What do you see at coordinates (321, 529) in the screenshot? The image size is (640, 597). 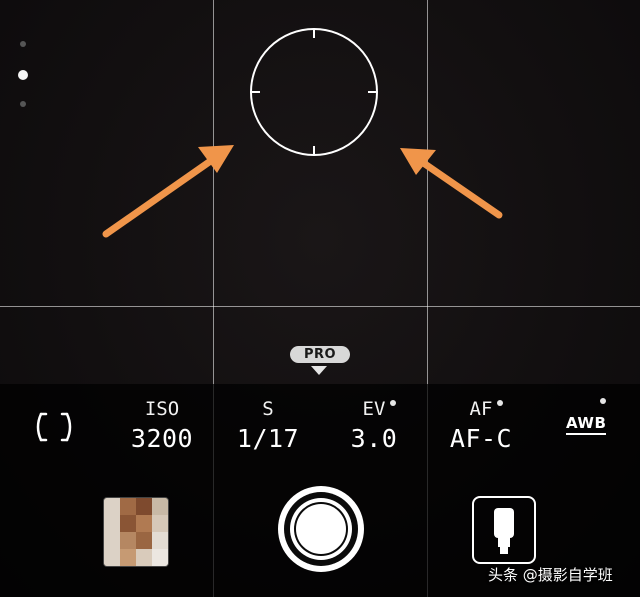 I see `shutter-button-icon` at bounding box center [321, 529].